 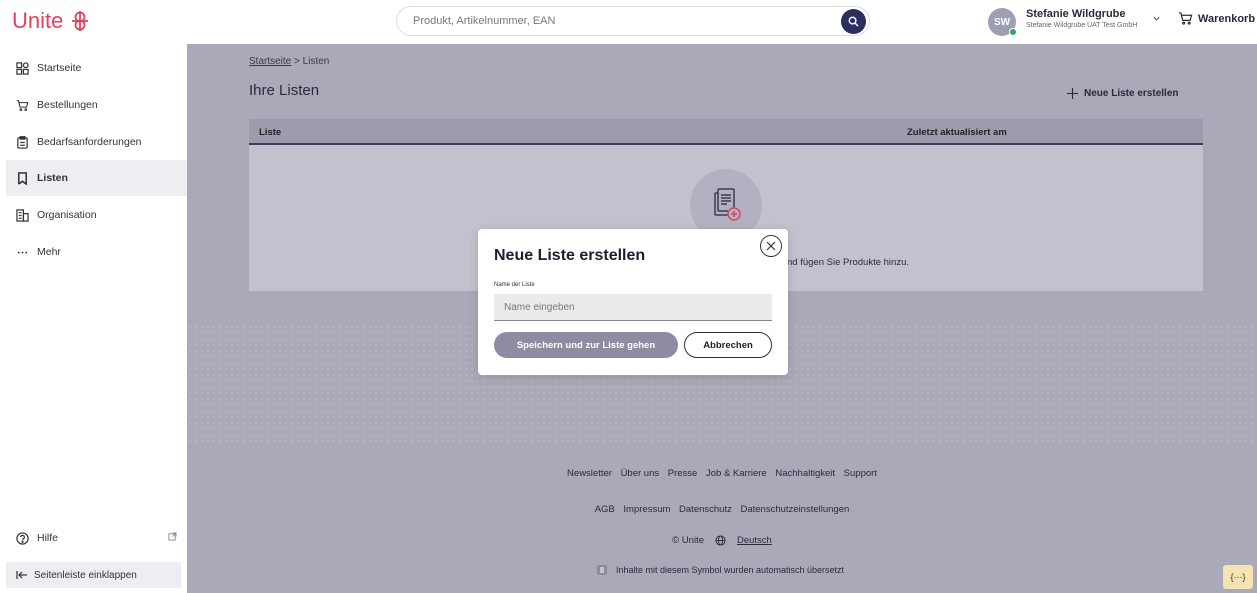 I want to click on empty-state-text: nd fügen Sie Produkte hinzu., so click(x=848, y=262).